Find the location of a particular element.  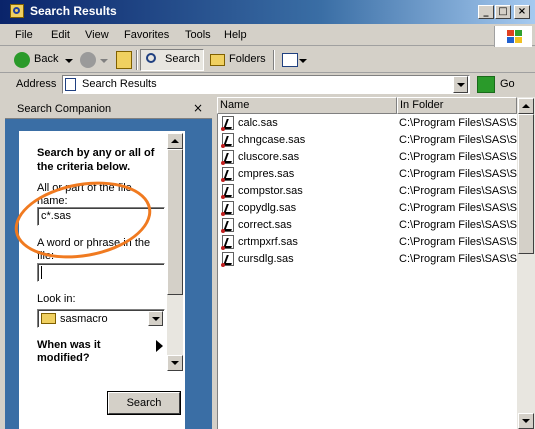

address-value: Search Results is located at coordinates (119, 84).